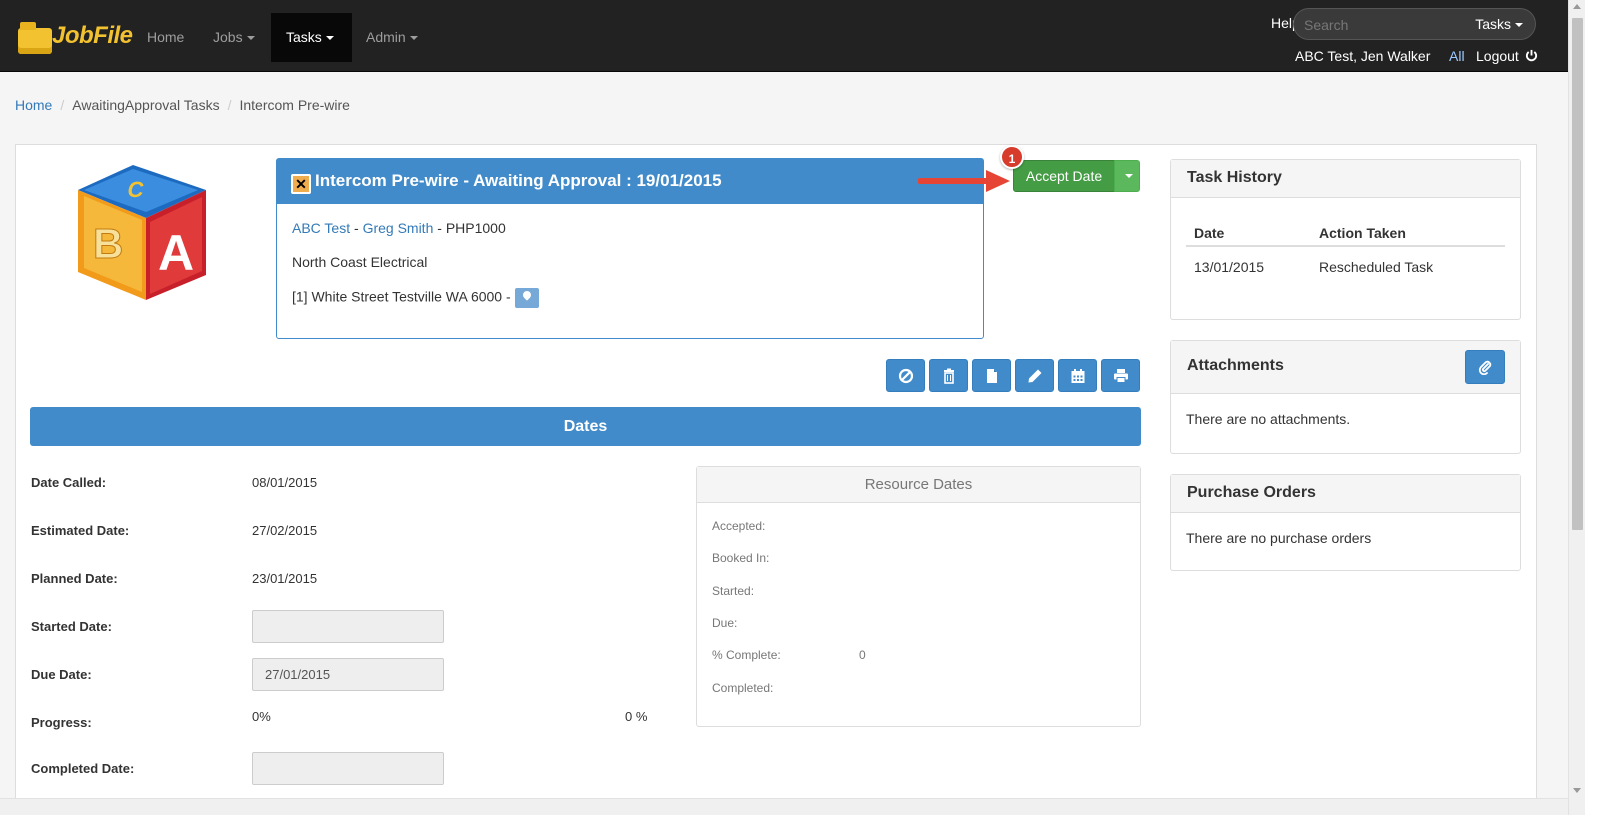 This screenshot has height=815, width=1600. I want to click on search-scope-dropdown: Tasks, so click(1499, 24).